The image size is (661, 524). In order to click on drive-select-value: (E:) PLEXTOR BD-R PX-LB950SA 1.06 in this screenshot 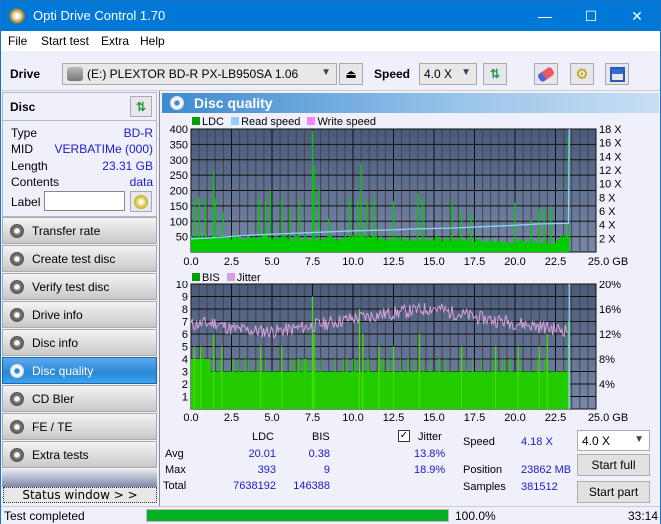, I will do `click(193, 74)`.